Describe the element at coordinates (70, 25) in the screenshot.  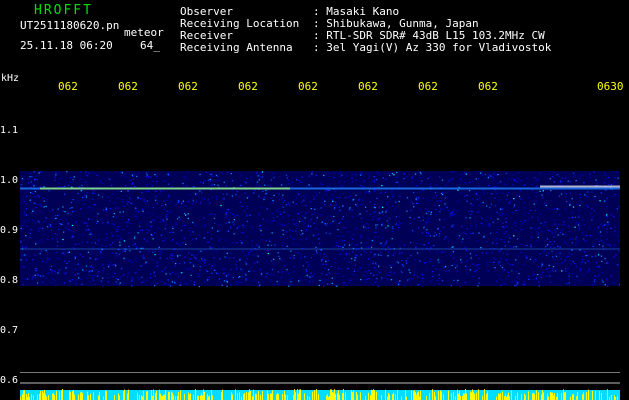
I see `file-name: UT2511180620.pn` at that location.